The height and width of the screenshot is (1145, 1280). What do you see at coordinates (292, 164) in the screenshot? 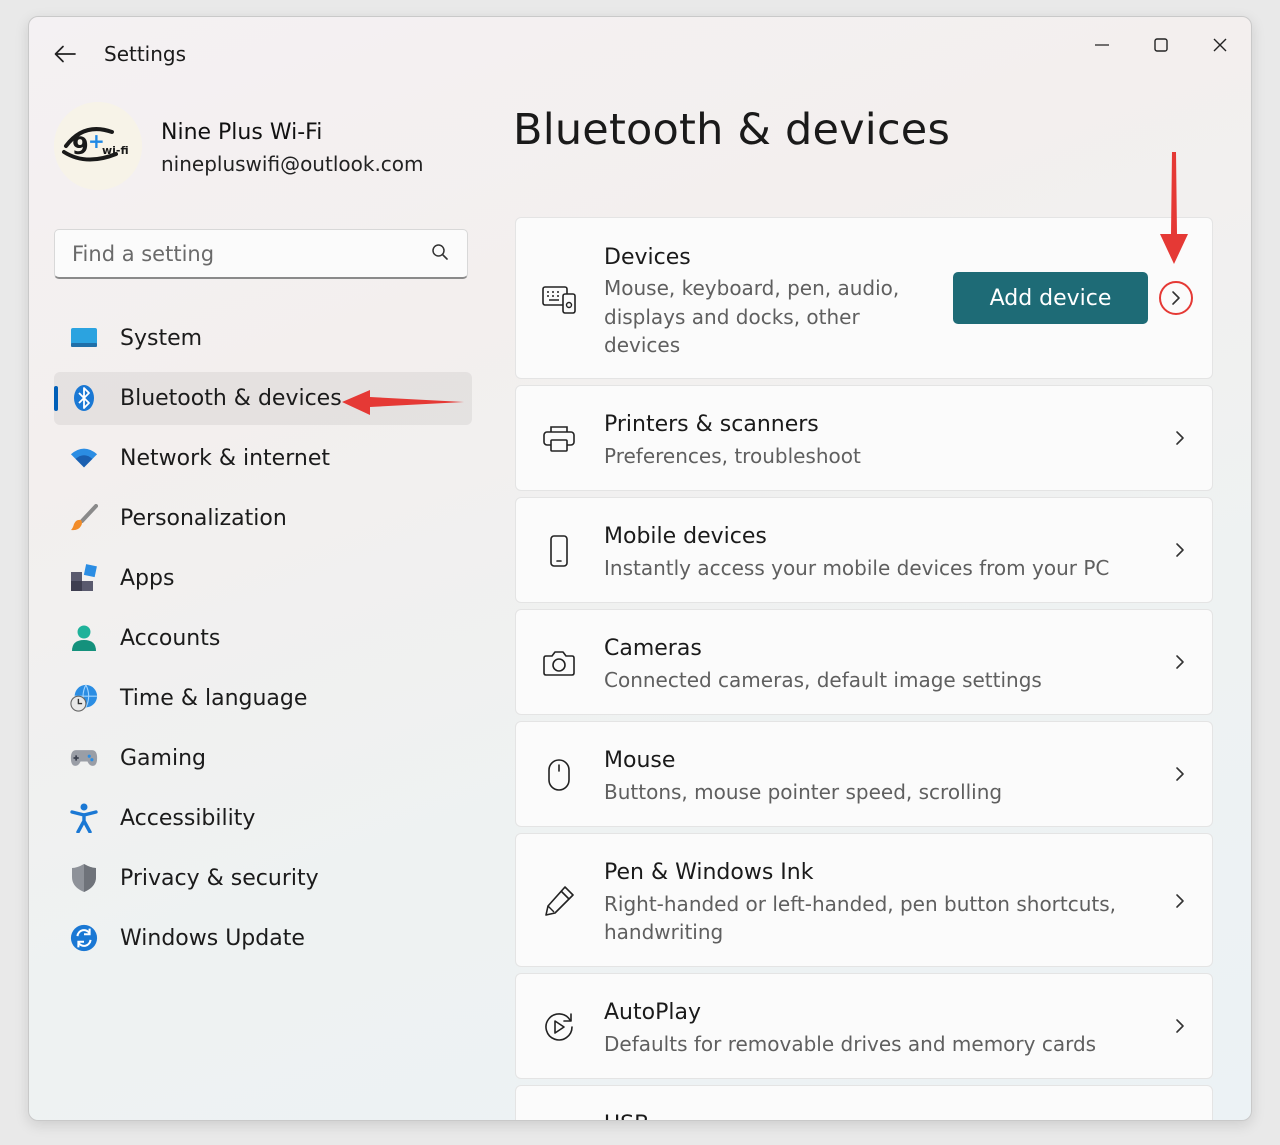
I see `profile-email: ninepluswifi@outlook.com` at bounding box center [292, 164].